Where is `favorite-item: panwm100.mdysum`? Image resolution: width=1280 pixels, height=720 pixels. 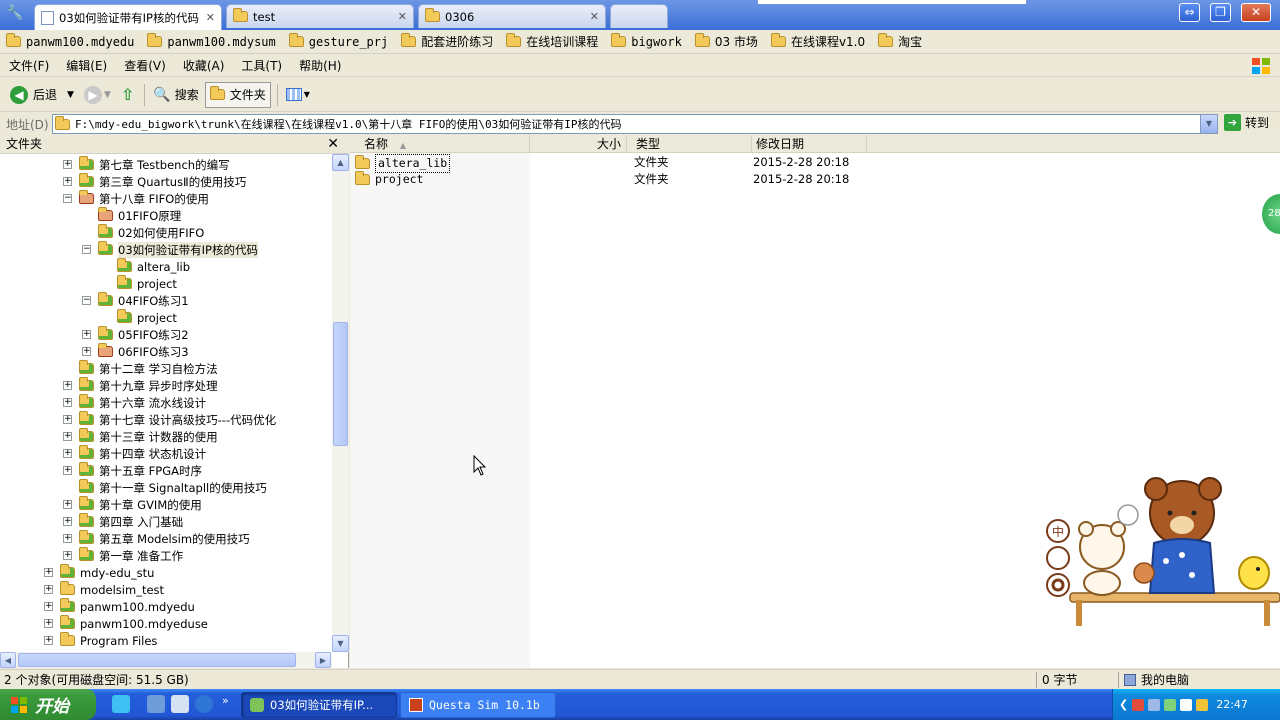
favorite-item: panwm100.mdysum is located at coordinates (211, 41).